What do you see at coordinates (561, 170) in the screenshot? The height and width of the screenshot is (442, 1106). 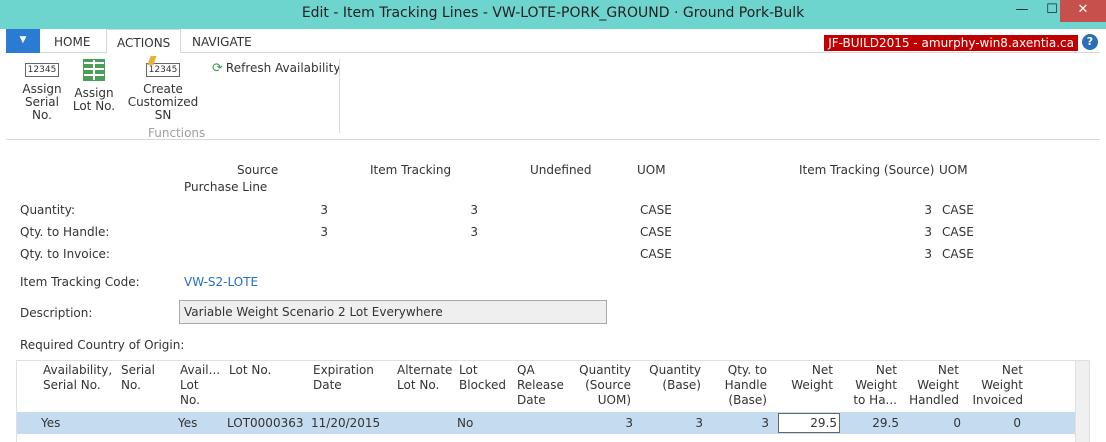 I see `header-undefined: Undefined` at bounding box center [561, 170].